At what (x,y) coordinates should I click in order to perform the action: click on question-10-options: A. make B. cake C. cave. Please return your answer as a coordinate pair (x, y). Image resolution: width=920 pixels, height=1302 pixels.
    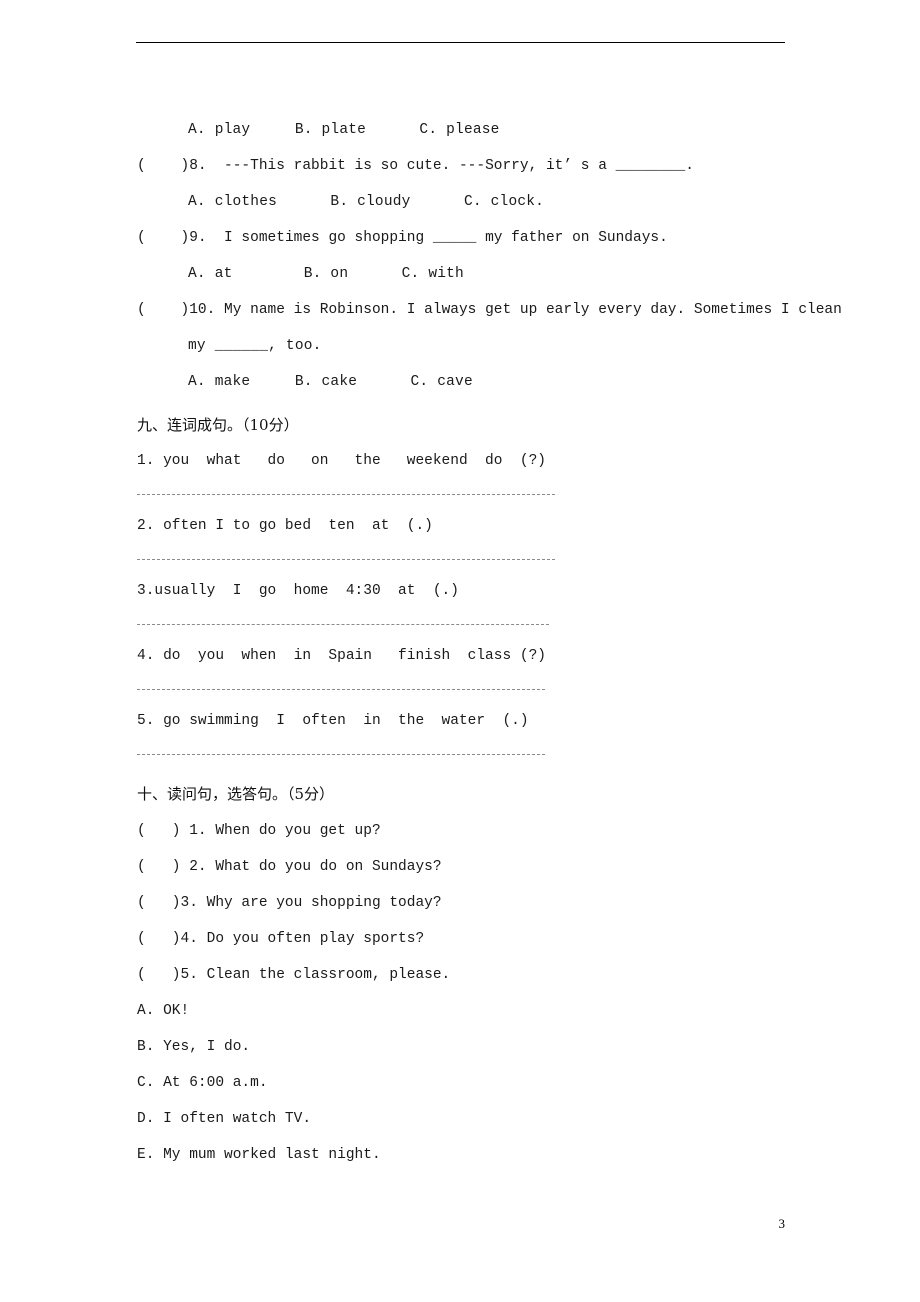
    Looking at the image, I should click on (330, 382).